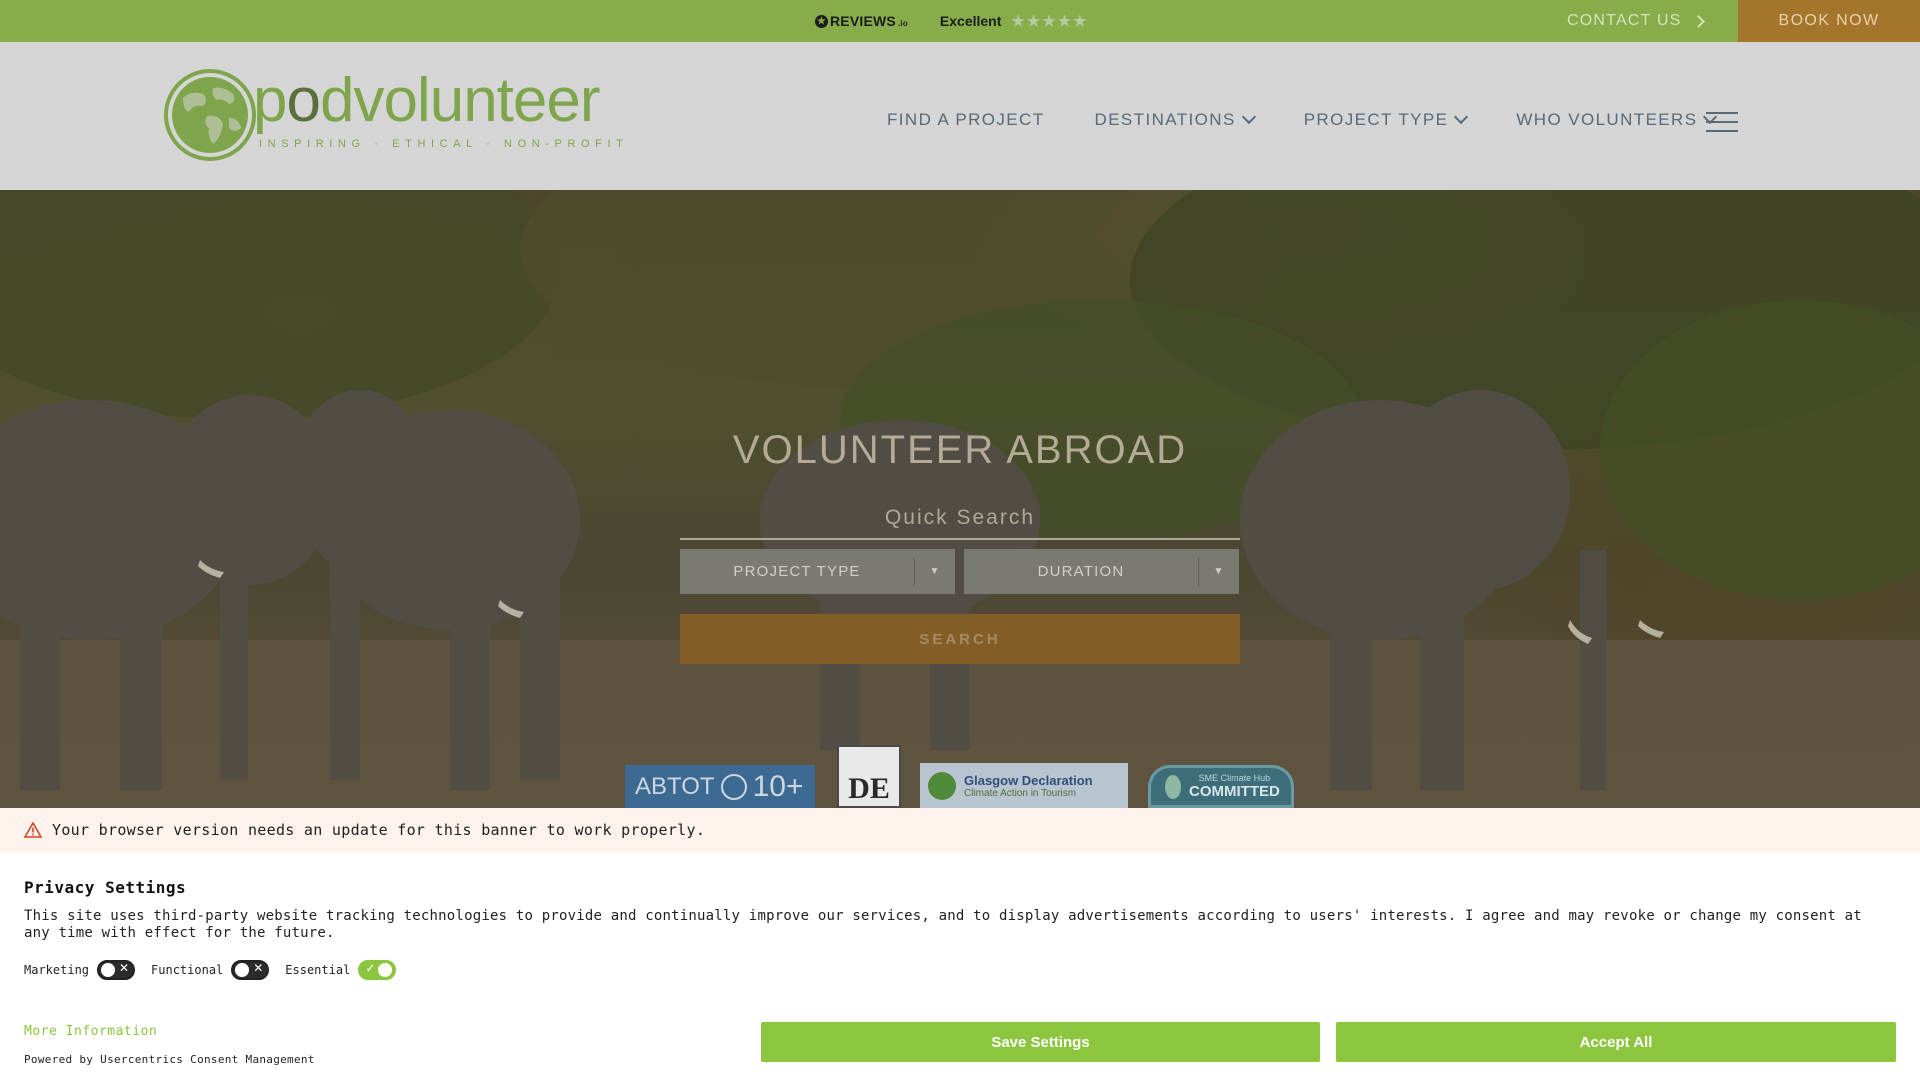 This screenshot has height=1080, width=1920. Describe the element at coordinates (902, 23) in the screenshot. I see `reviews-suffix: .io` at that location.